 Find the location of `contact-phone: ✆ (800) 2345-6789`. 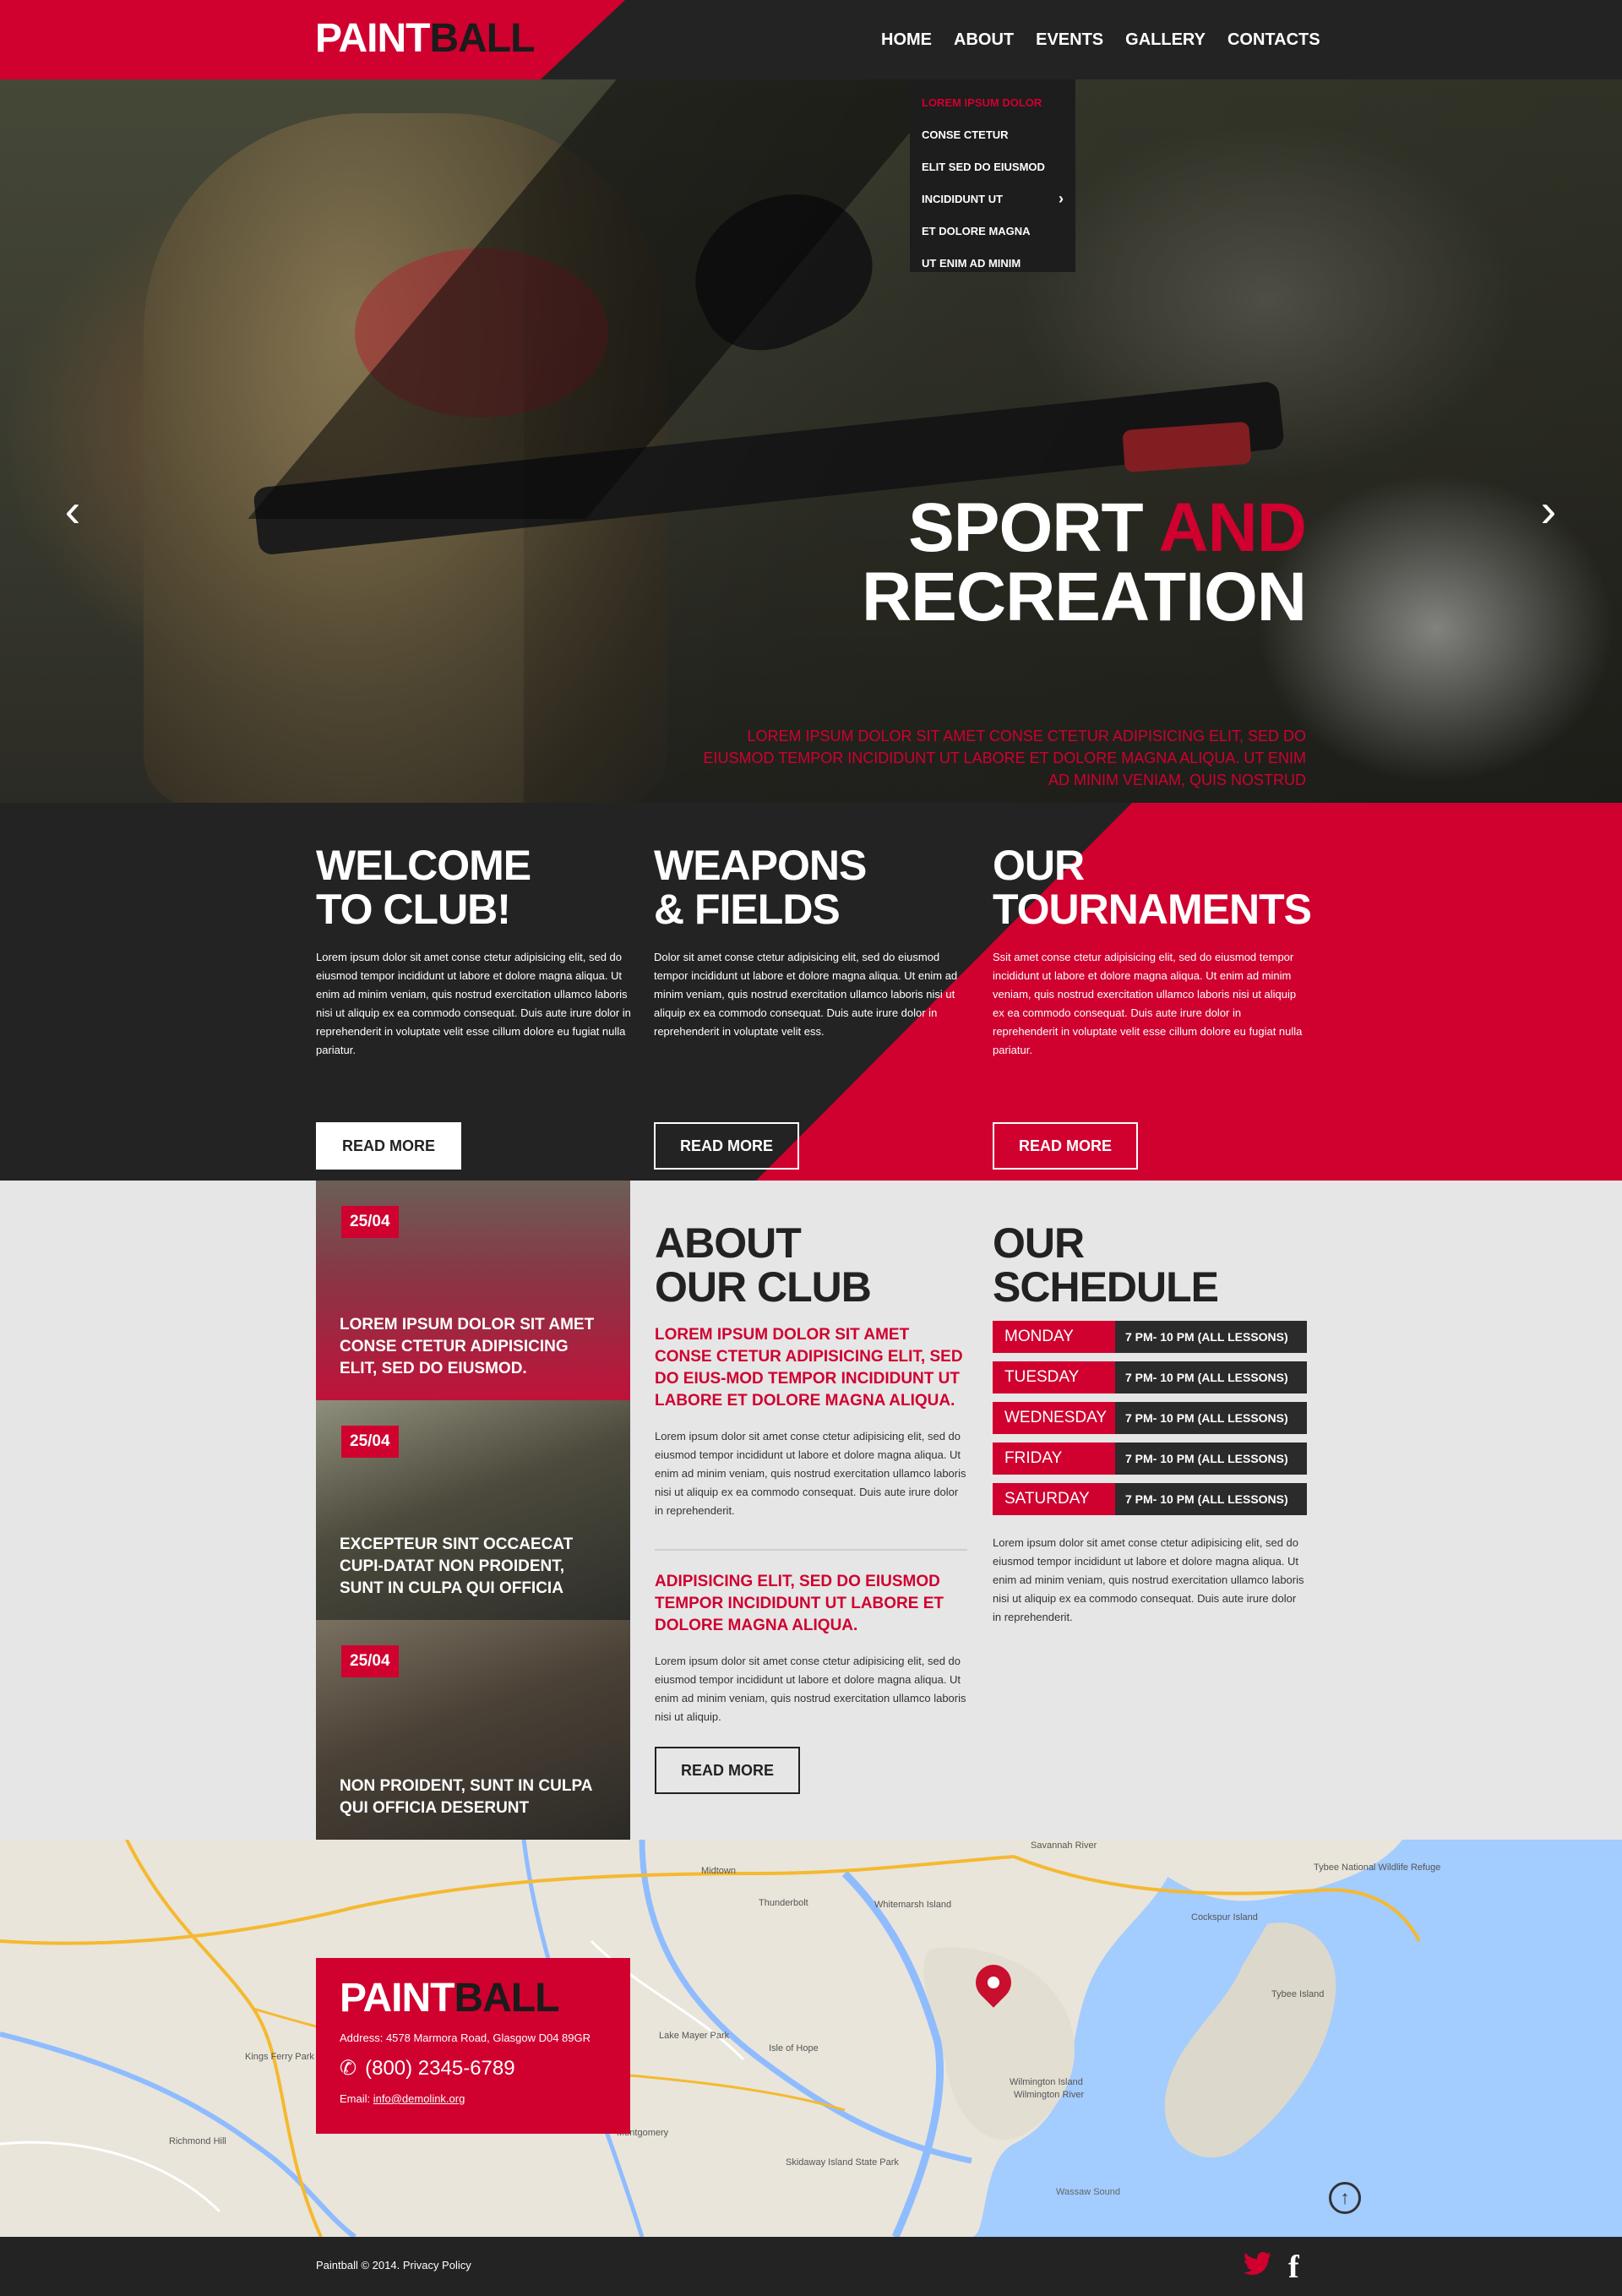

contact-phone: ✆ (800) 2345-6789 is located at coordinates (473, 2068).